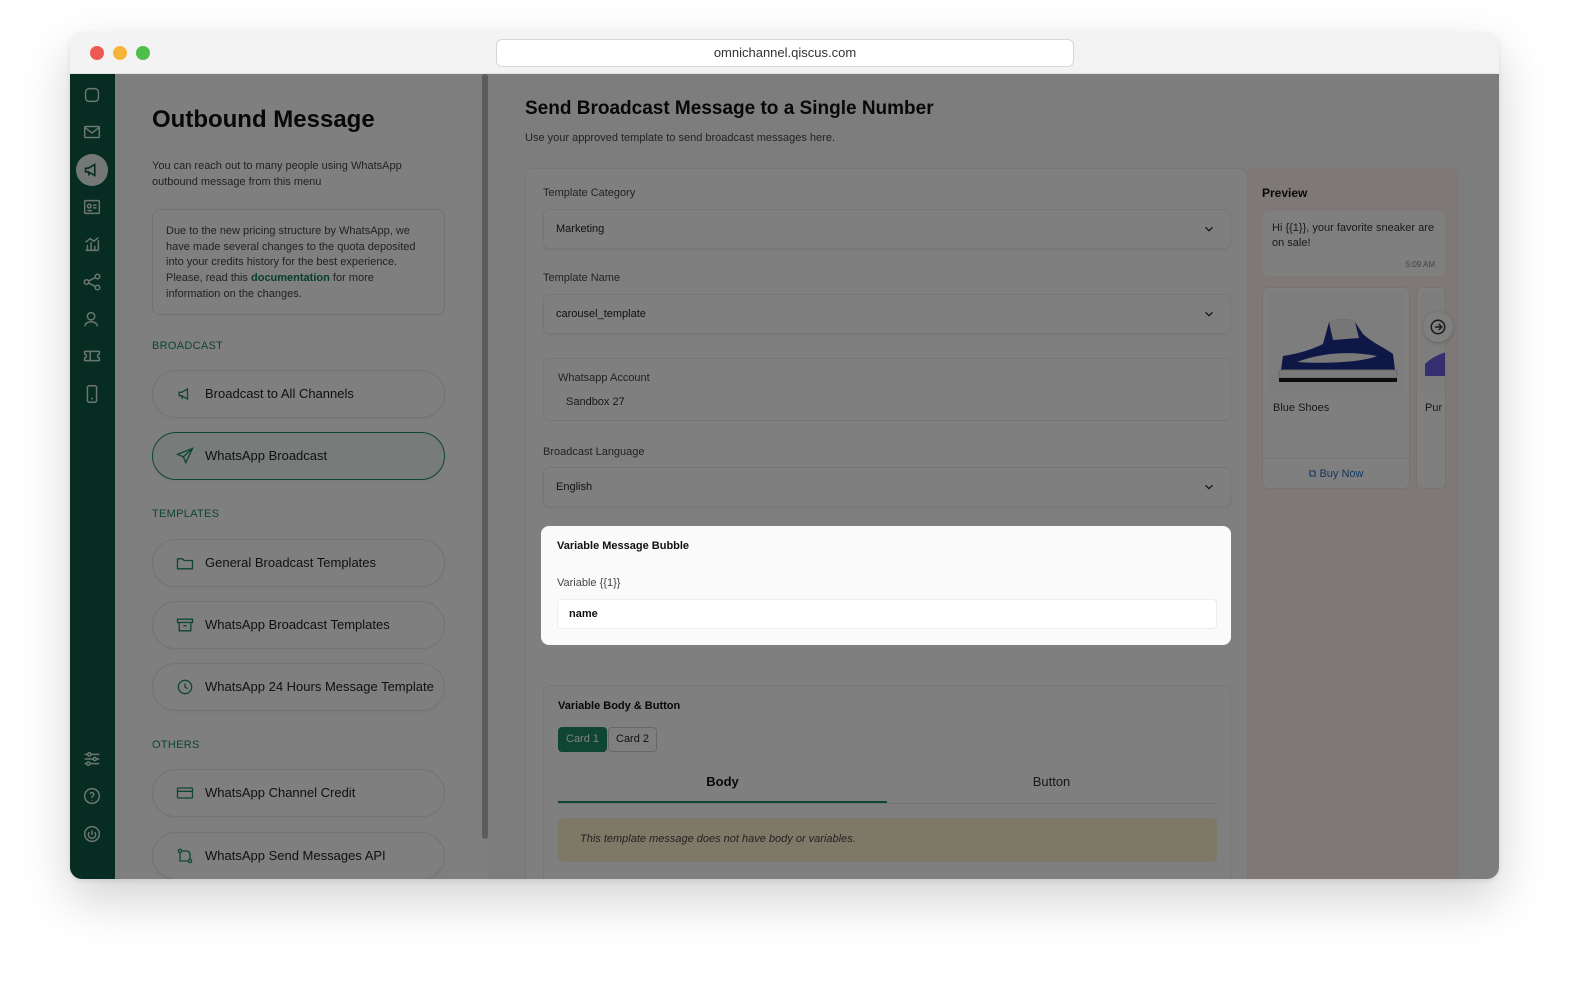  Describe the element at coordinates (143, 53) in the screenshot. I see `maximize-window-button` at that location.